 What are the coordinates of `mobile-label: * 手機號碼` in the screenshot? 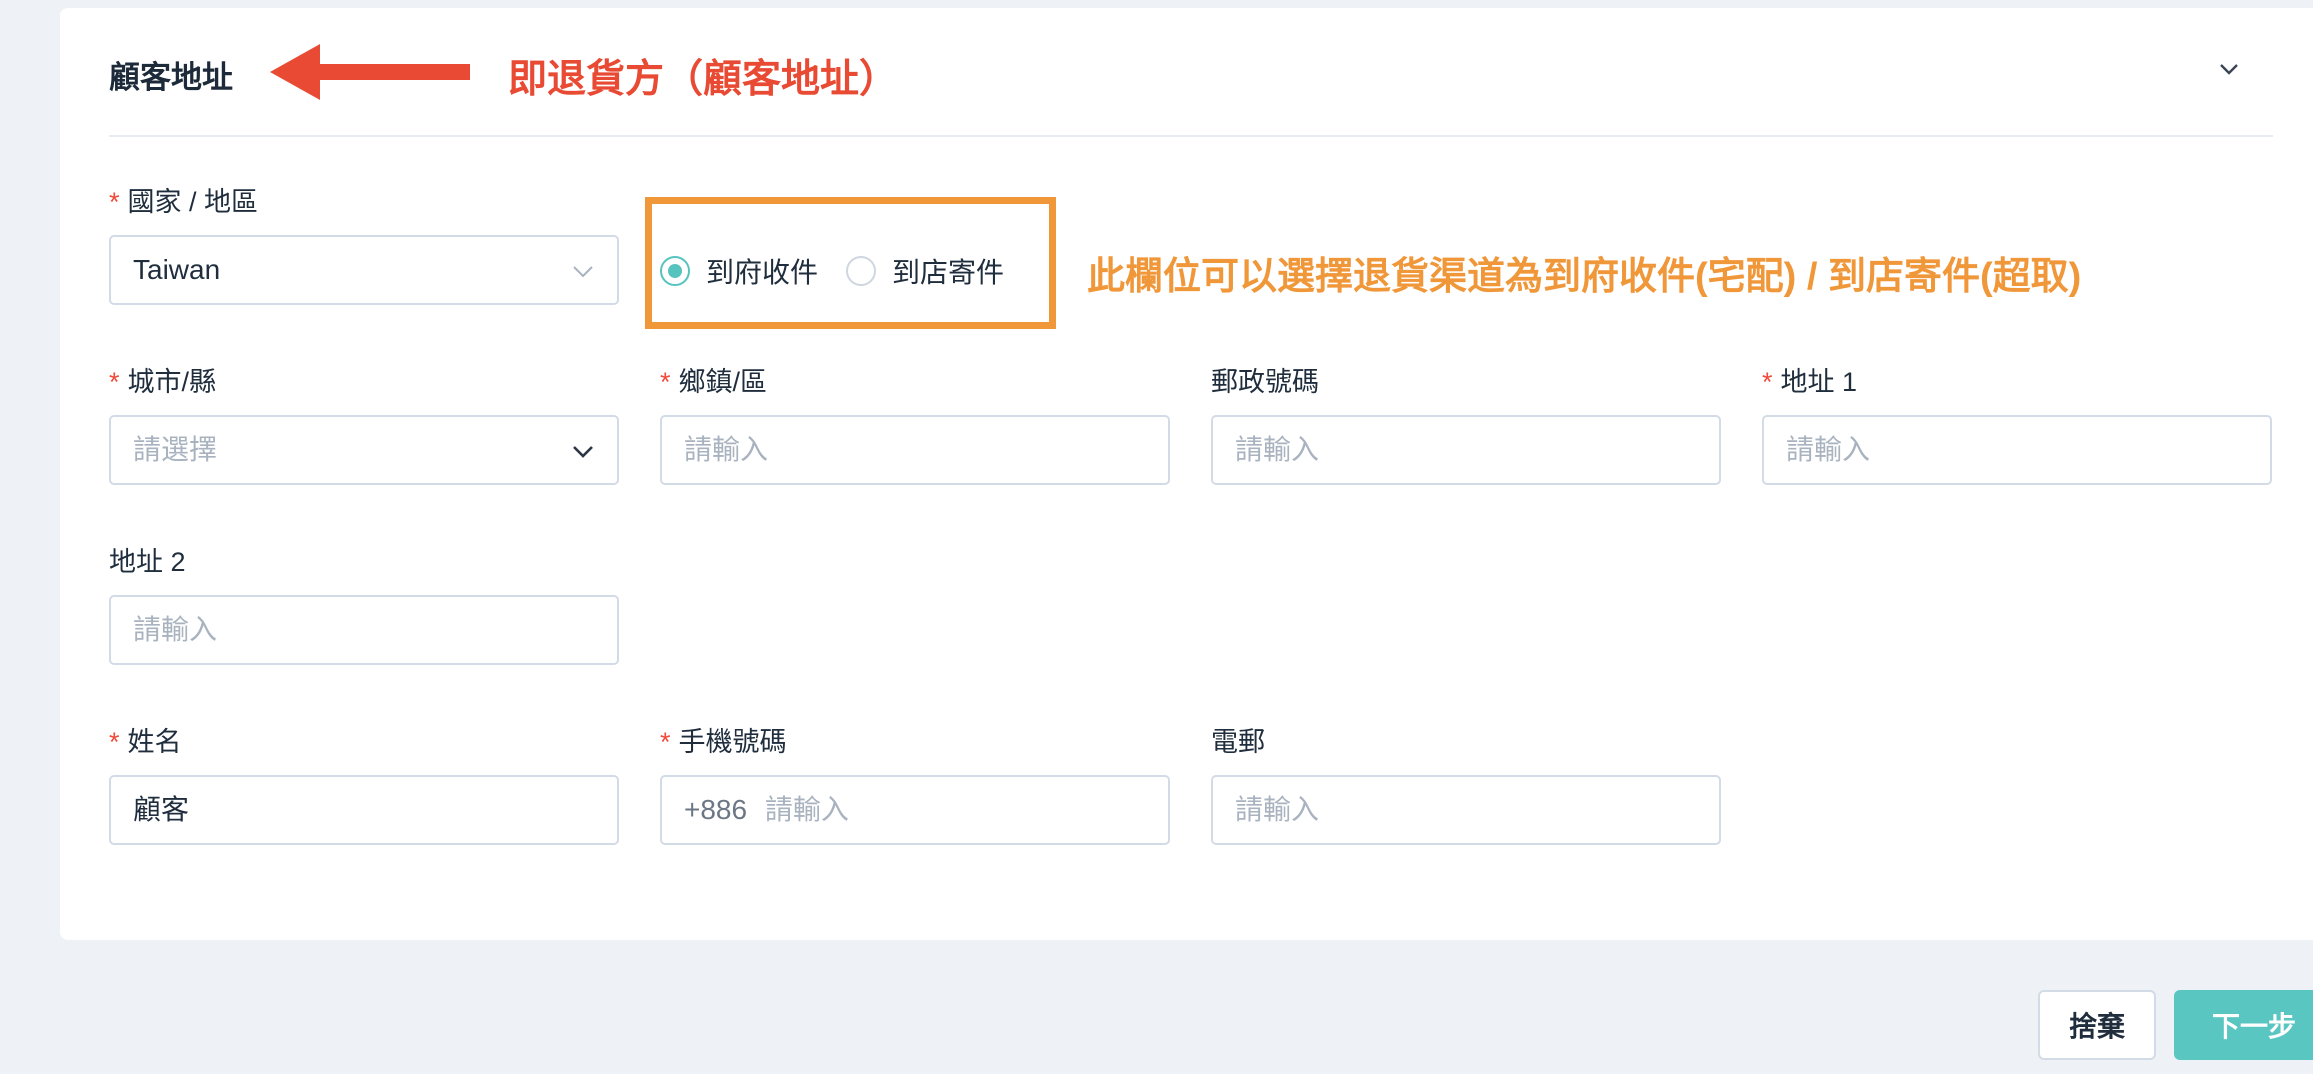 It's located at (723, 742).